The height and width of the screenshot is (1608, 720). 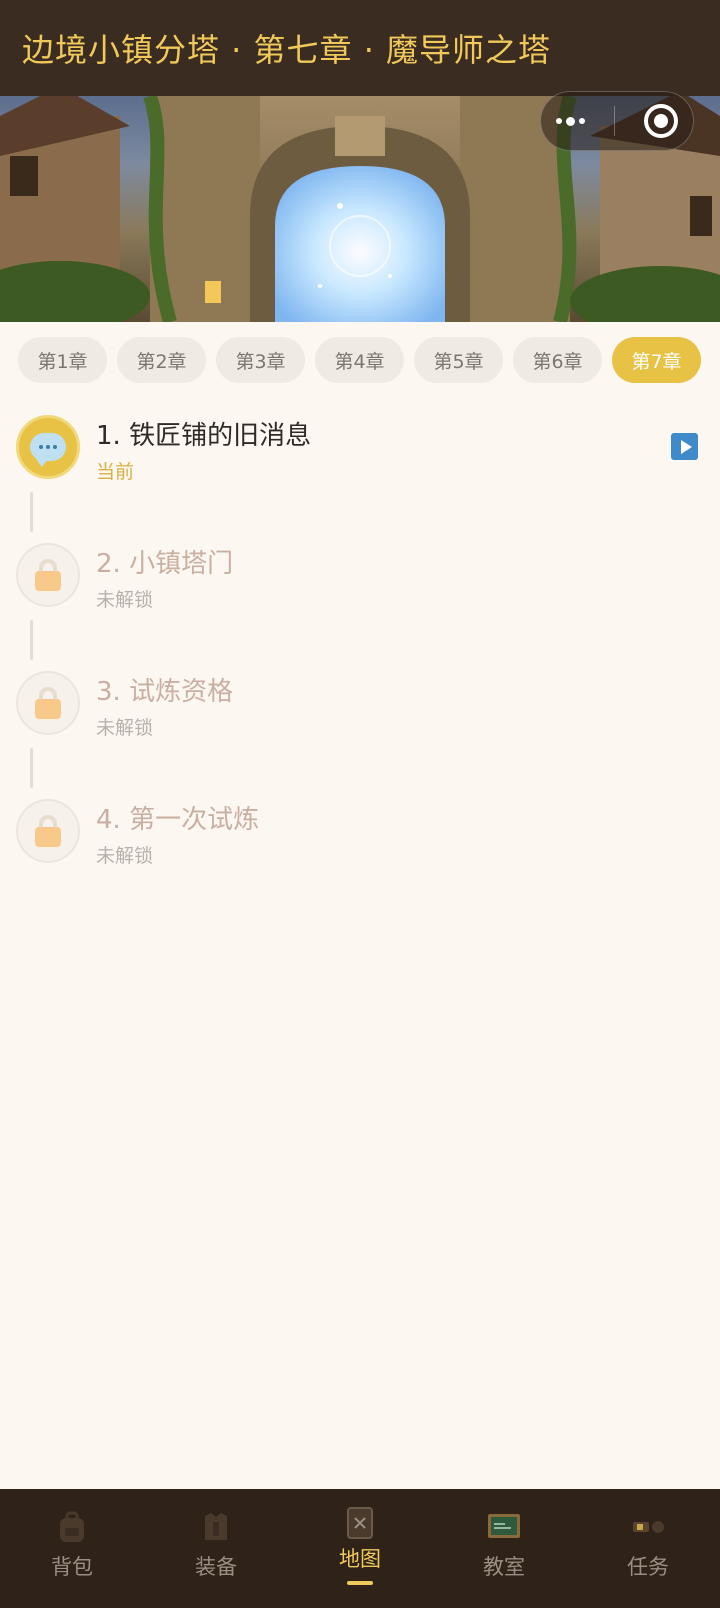 What do you see at coordinates (656, 360) in the screenshot?
I see `tab-chapter-7: 第7章` at bounding box center [656, 360].